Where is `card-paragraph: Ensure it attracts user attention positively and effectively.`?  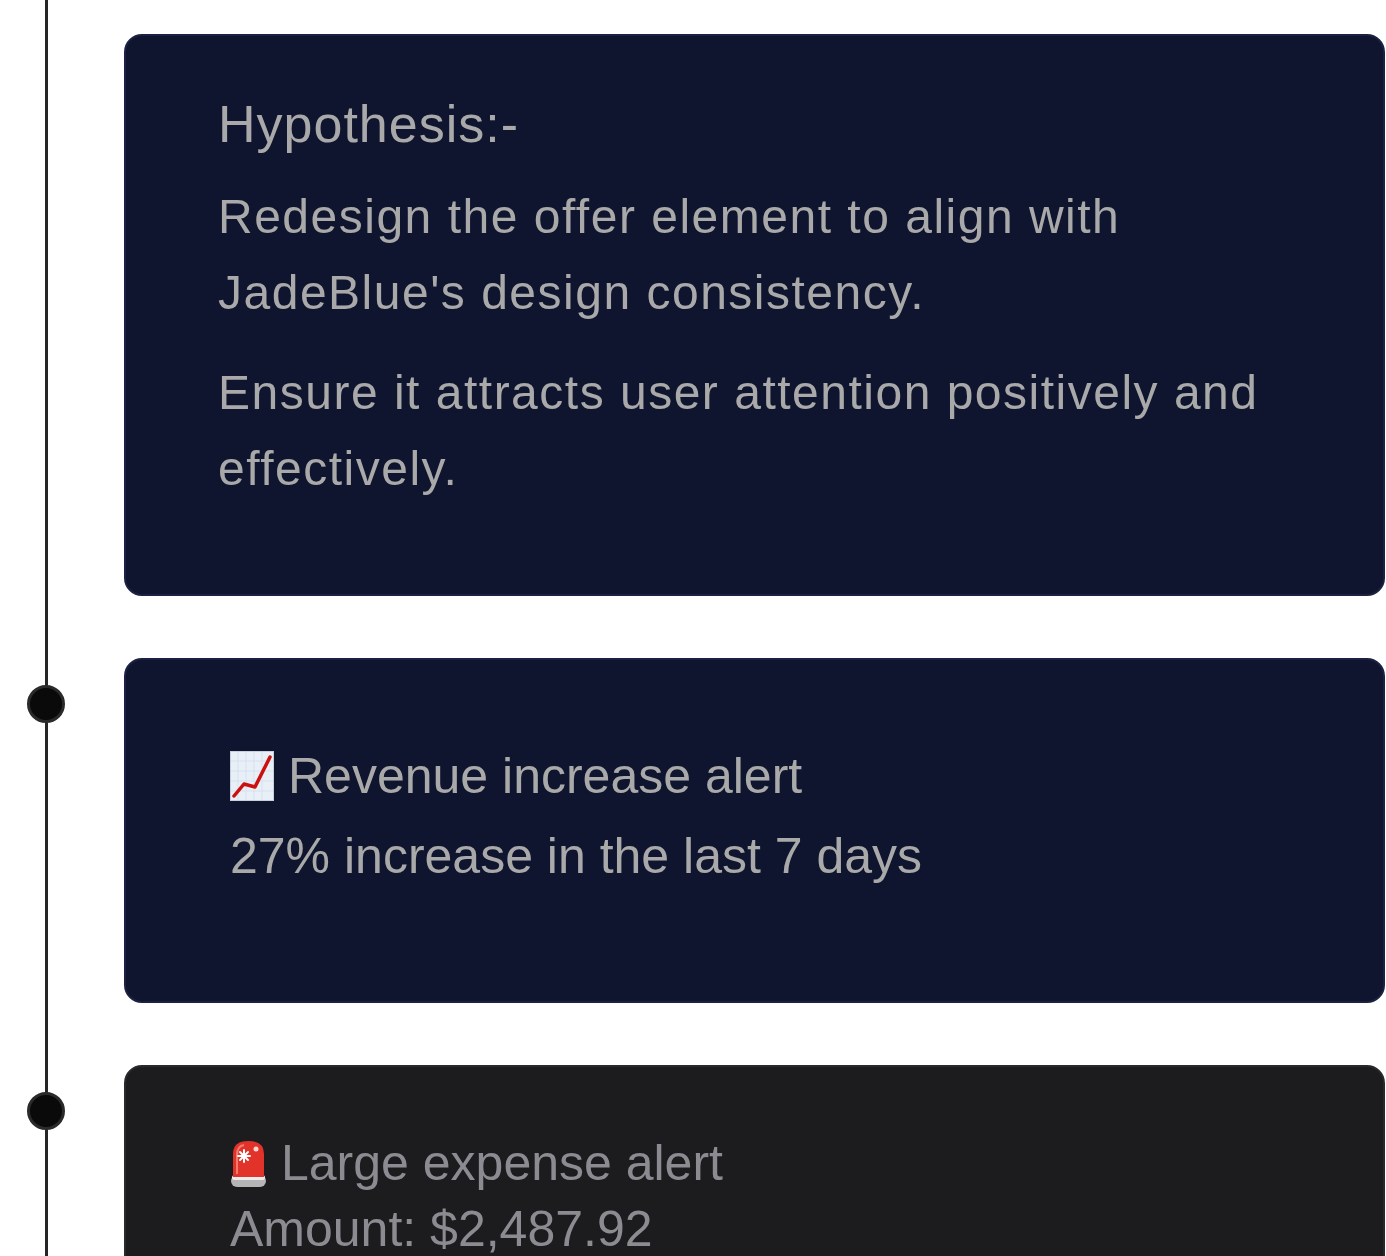
card-paragraph: Ensure it attracts user attention positively and effectively. is located at coordinates (739, 431).